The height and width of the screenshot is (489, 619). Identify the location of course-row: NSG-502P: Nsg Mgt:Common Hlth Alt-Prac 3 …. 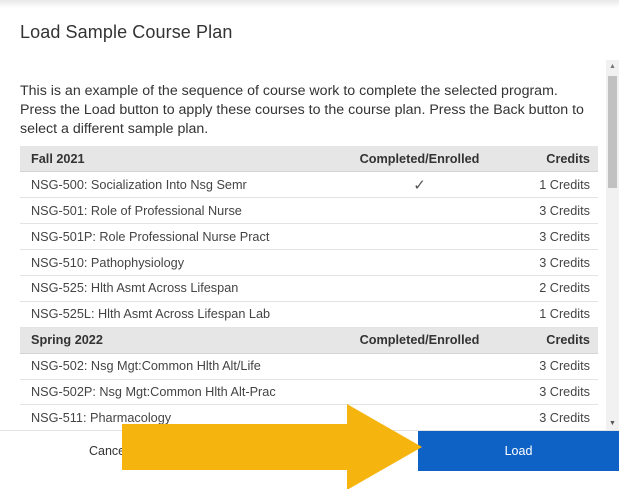
(309, 392).